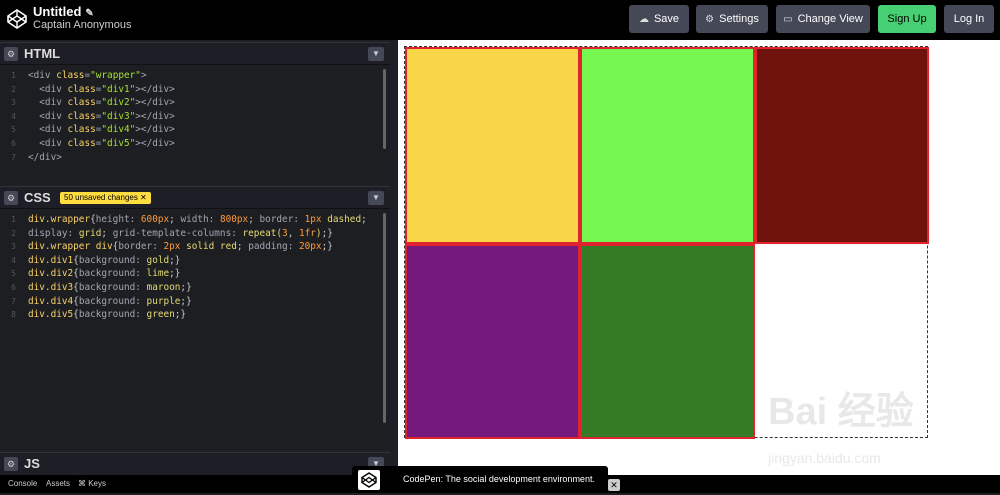 The width and height of the screenshot is (1000, 495). I want to click on settings-button: ⚙ Settings, so click(732, 19).